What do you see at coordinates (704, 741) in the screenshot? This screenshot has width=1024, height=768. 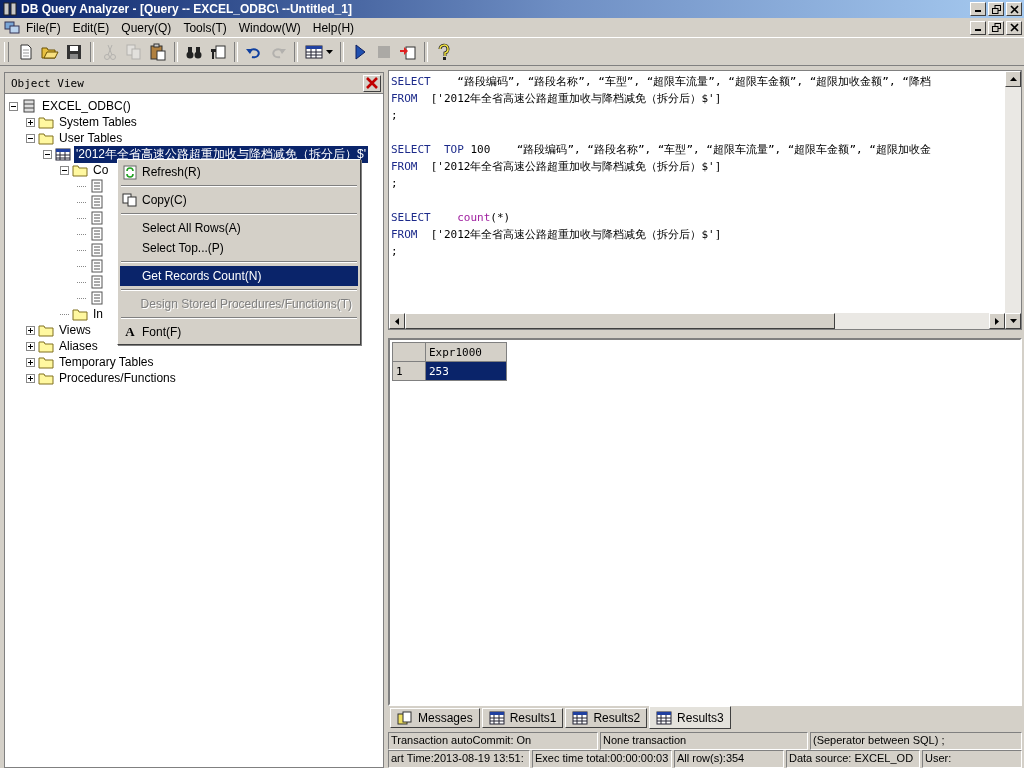 I see `status-text: None transaction` at bounding box center [704, 741].